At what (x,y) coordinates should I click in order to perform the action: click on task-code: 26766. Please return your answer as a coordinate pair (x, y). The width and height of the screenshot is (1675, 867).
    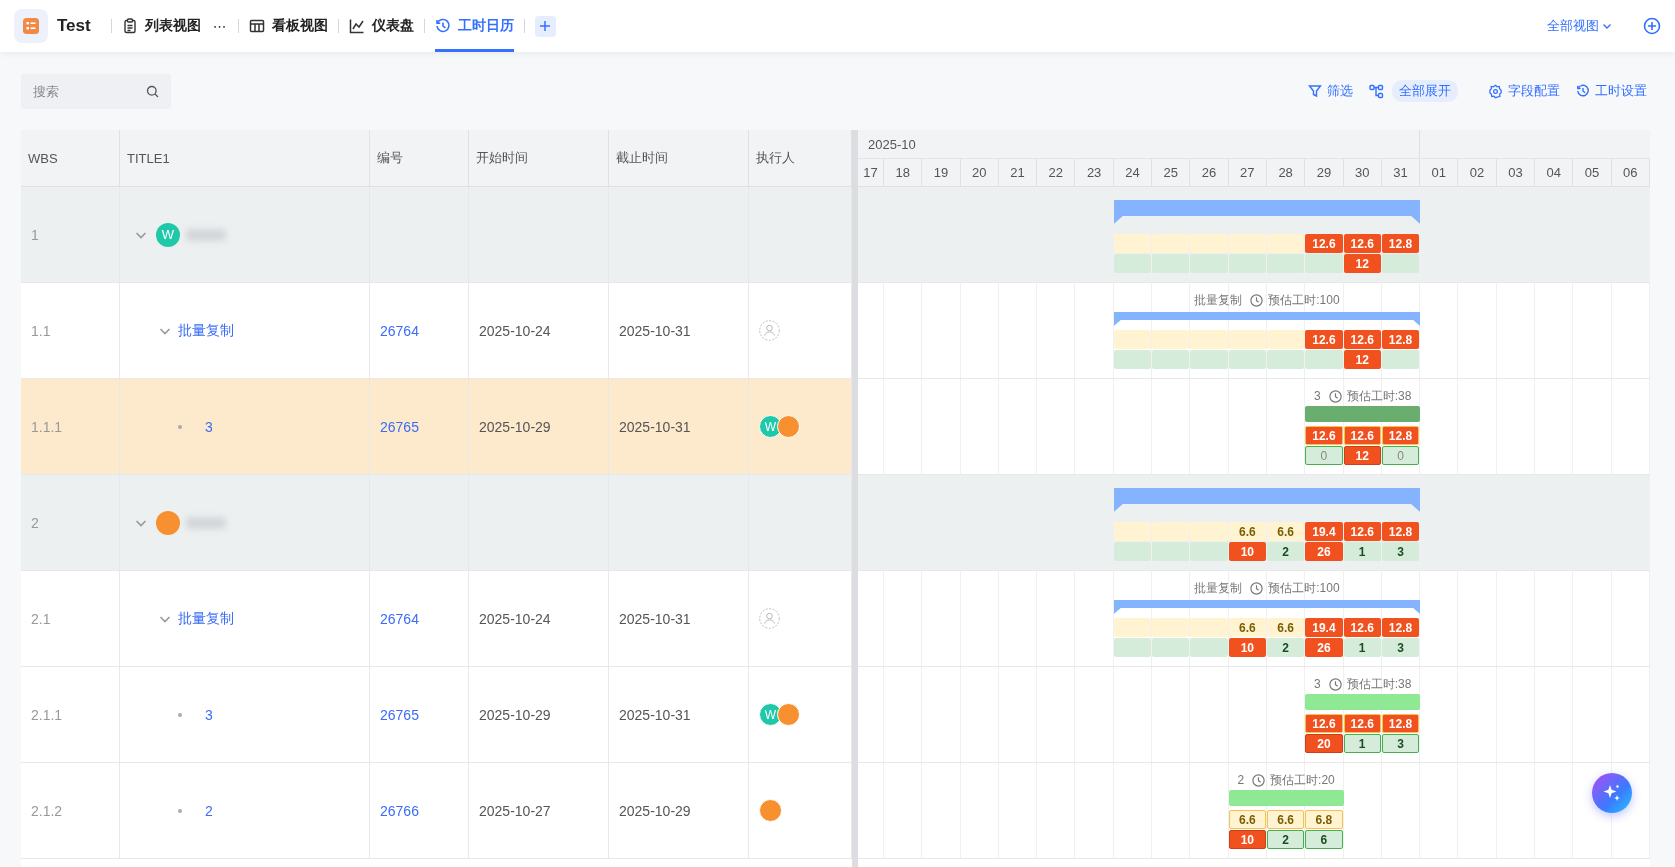
    Looking at the image, I should click on (399, 810).